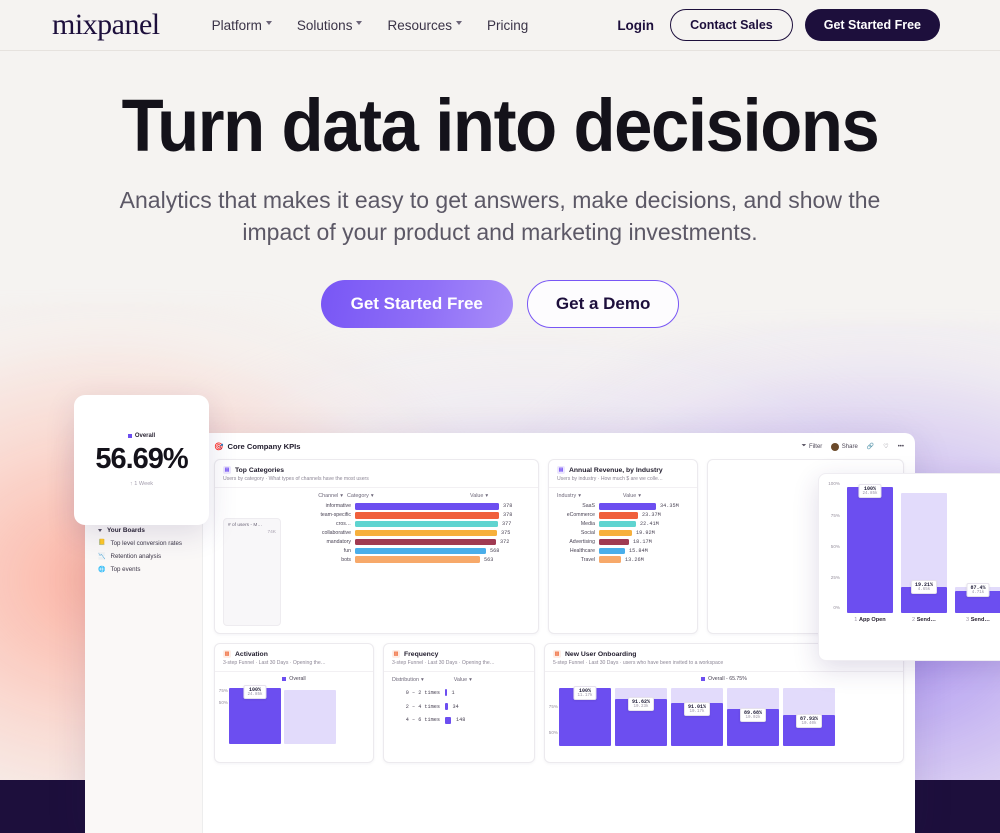 The width and height of the screenshot is (1000, 833). Describe the element at coordinates (585, 716) in the screenshot. I see `bar: 100% 11.17k` at that location.